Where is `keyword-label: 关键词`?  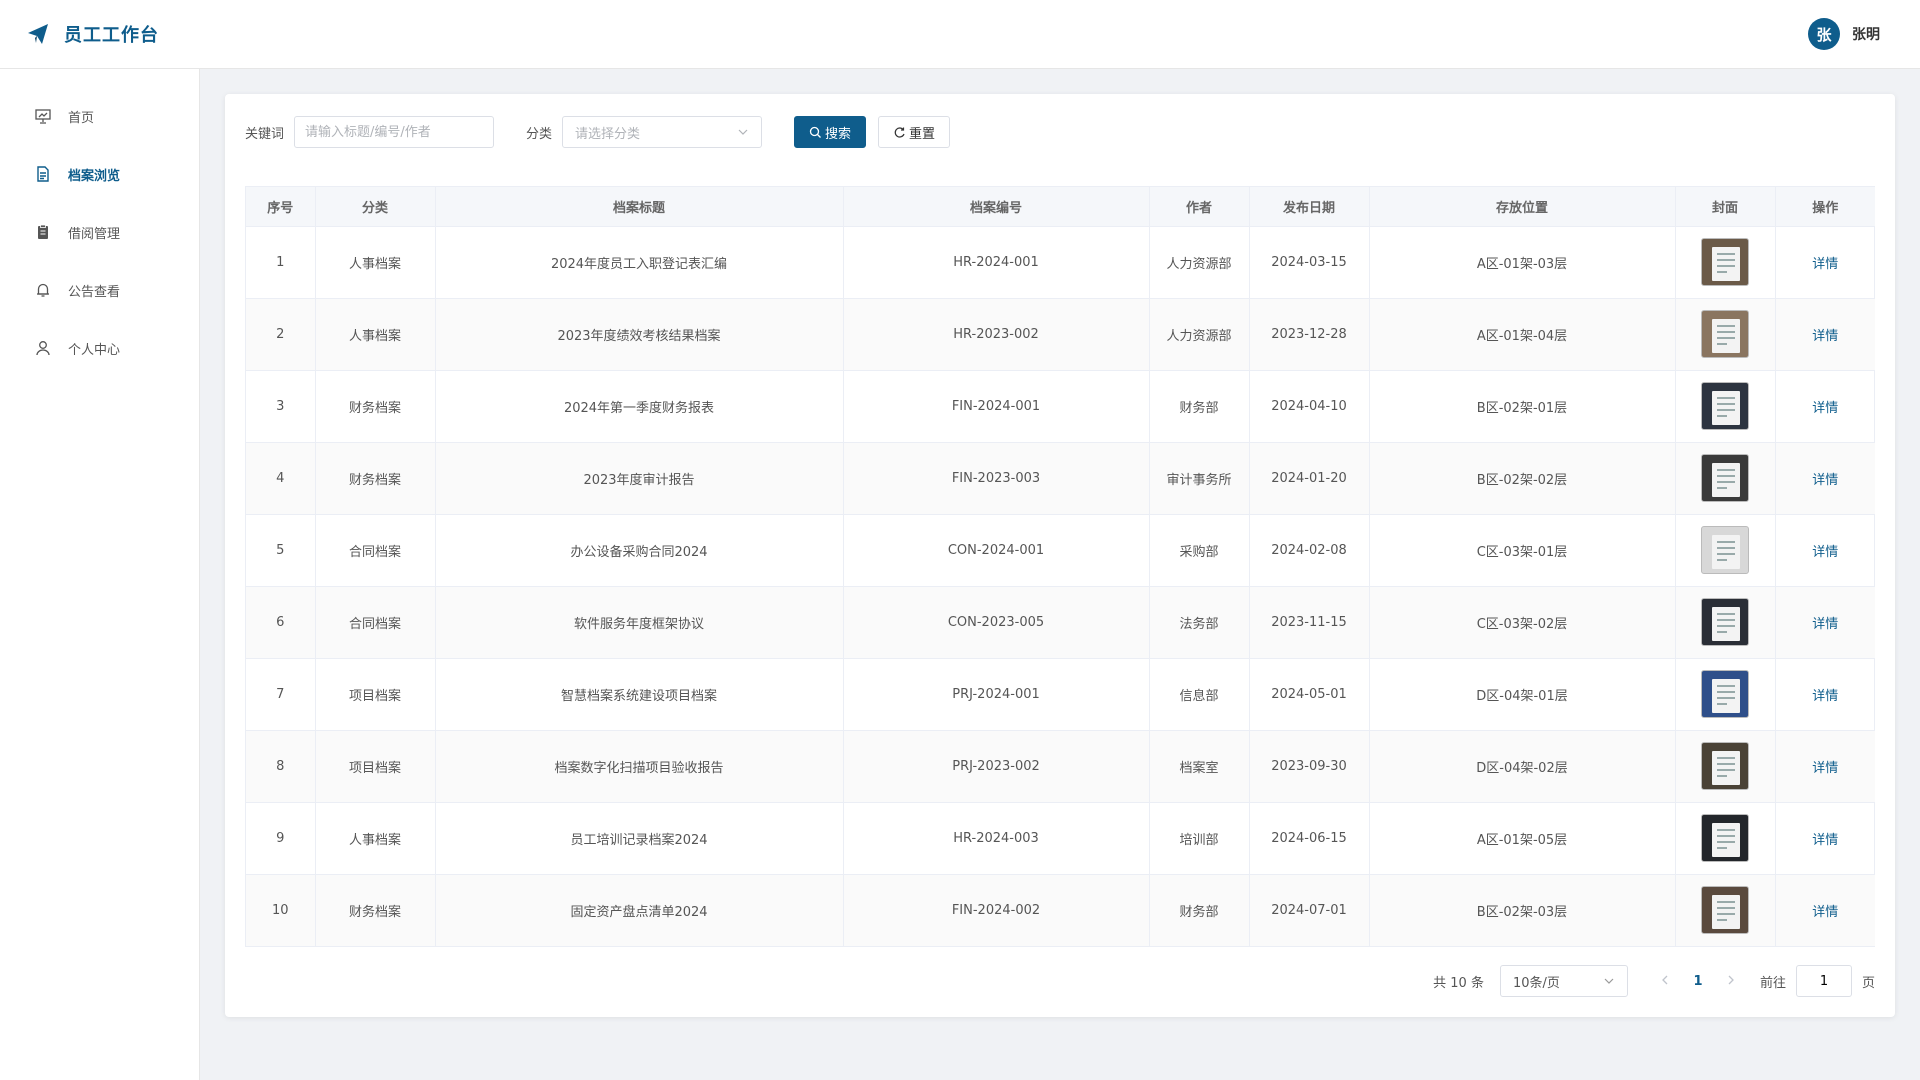 keyword-label: 关键词 is located at coordinates (265, 134).